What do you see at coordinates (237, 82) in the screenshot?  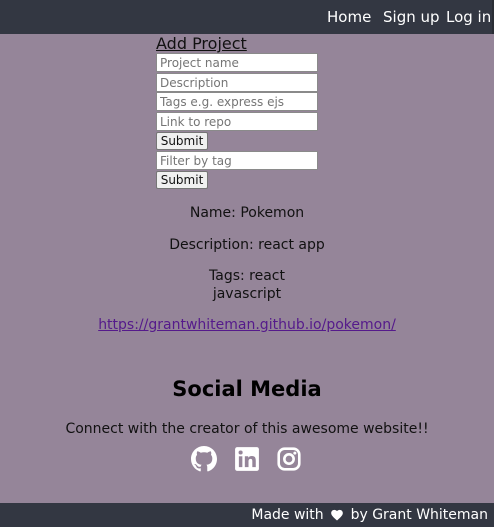 I see `description-input` at bounding box center [237, 82].